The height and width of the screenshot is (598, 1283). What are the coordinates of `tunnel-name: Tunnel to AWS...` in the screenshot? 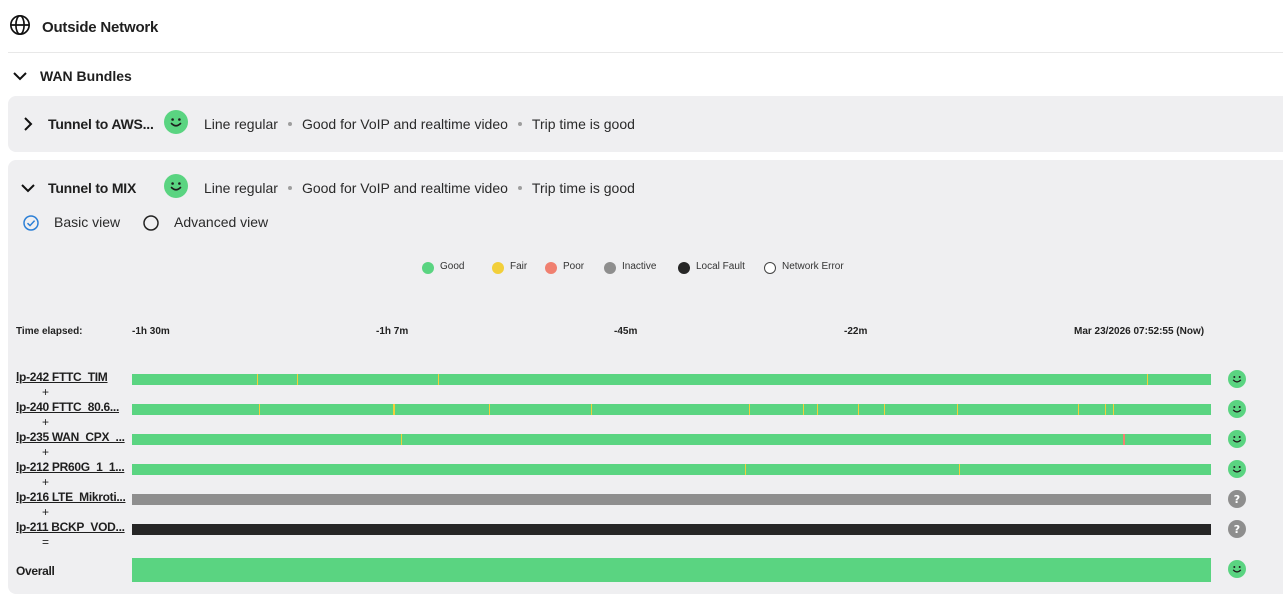 It's located at (101, 124).